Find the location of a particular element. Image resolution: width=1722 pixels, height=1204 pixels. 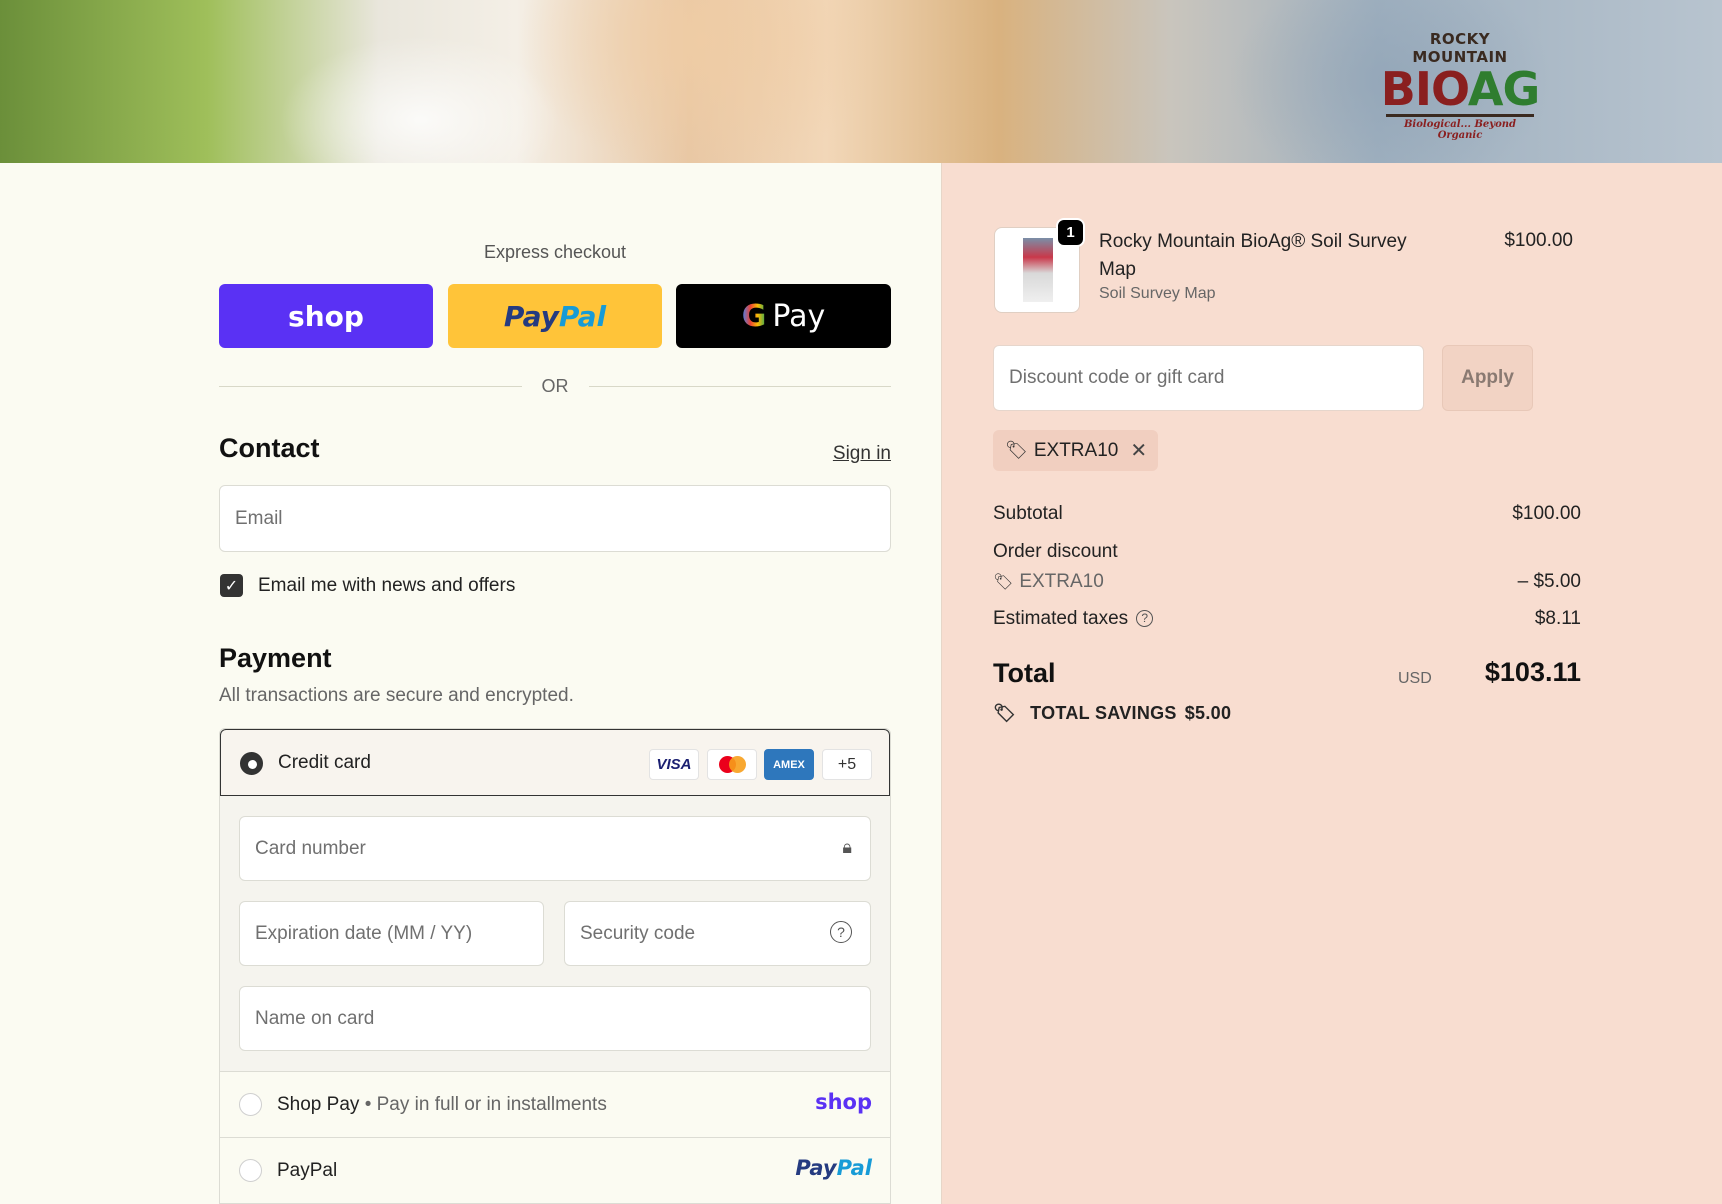

newsletter-checkbox: ✓ is located at coordinates (231, 585).